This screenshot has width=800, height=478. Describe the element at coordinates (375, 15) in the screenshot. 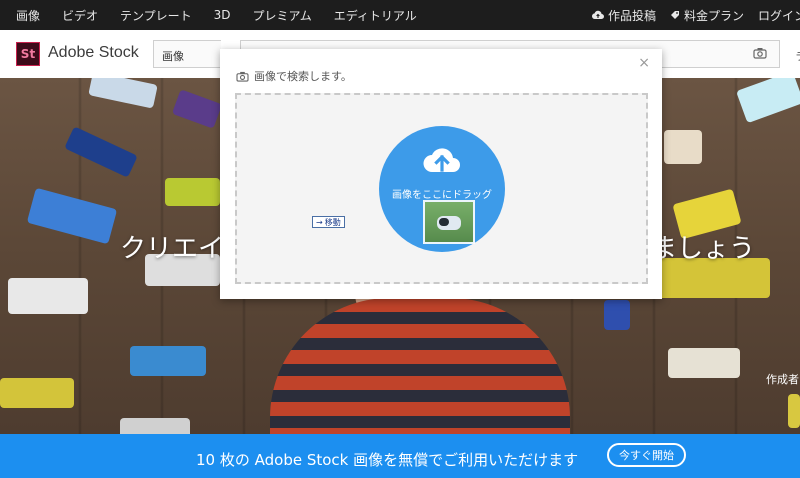

I see `nav-item-editorial: エディトリアル` at that location.